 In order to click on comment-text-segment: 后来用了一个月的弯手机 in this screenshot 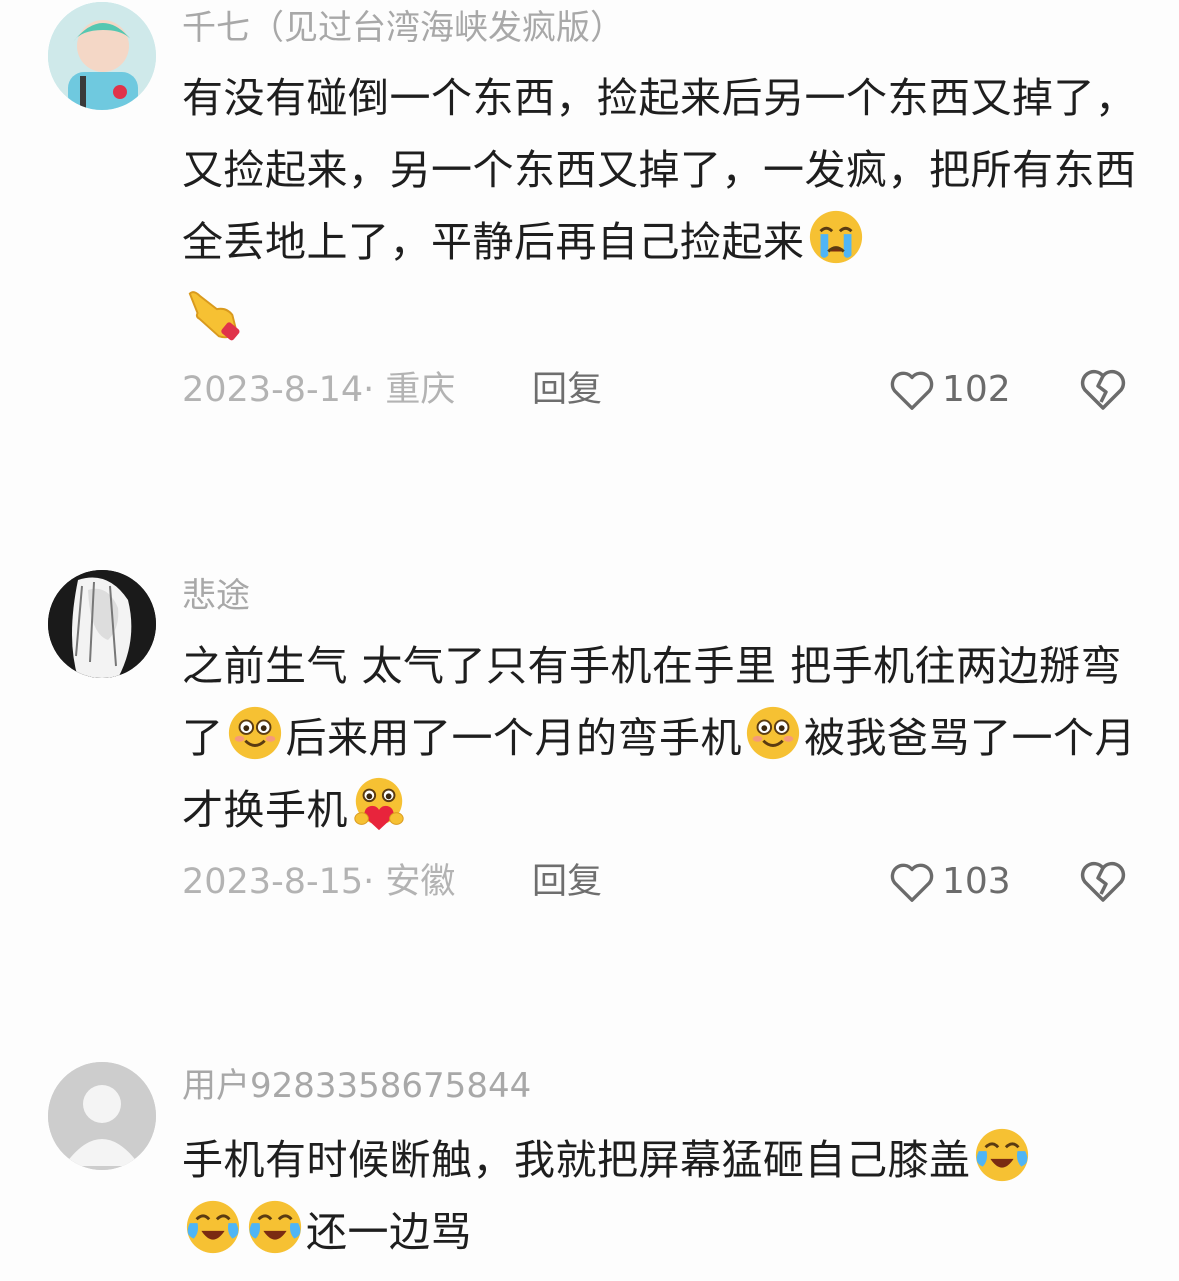, I will do `click(513, 738)`.